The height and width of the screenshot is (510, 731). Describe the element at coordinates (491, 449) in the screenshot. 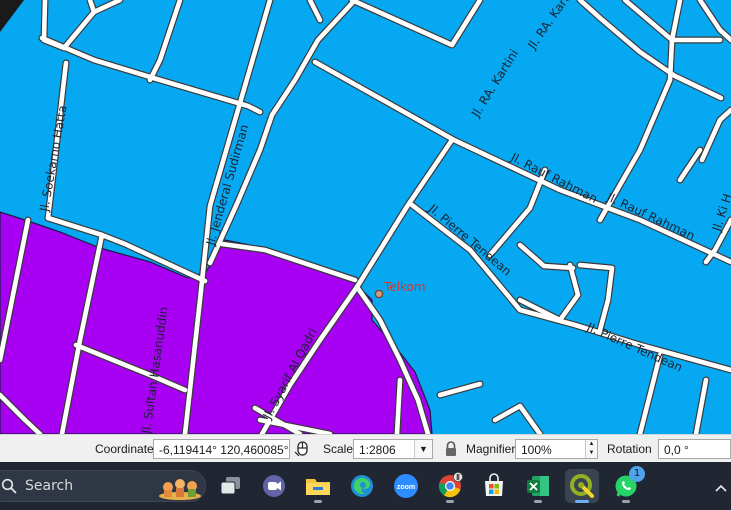

I see `magnifier-label: Magnifier` at that location.